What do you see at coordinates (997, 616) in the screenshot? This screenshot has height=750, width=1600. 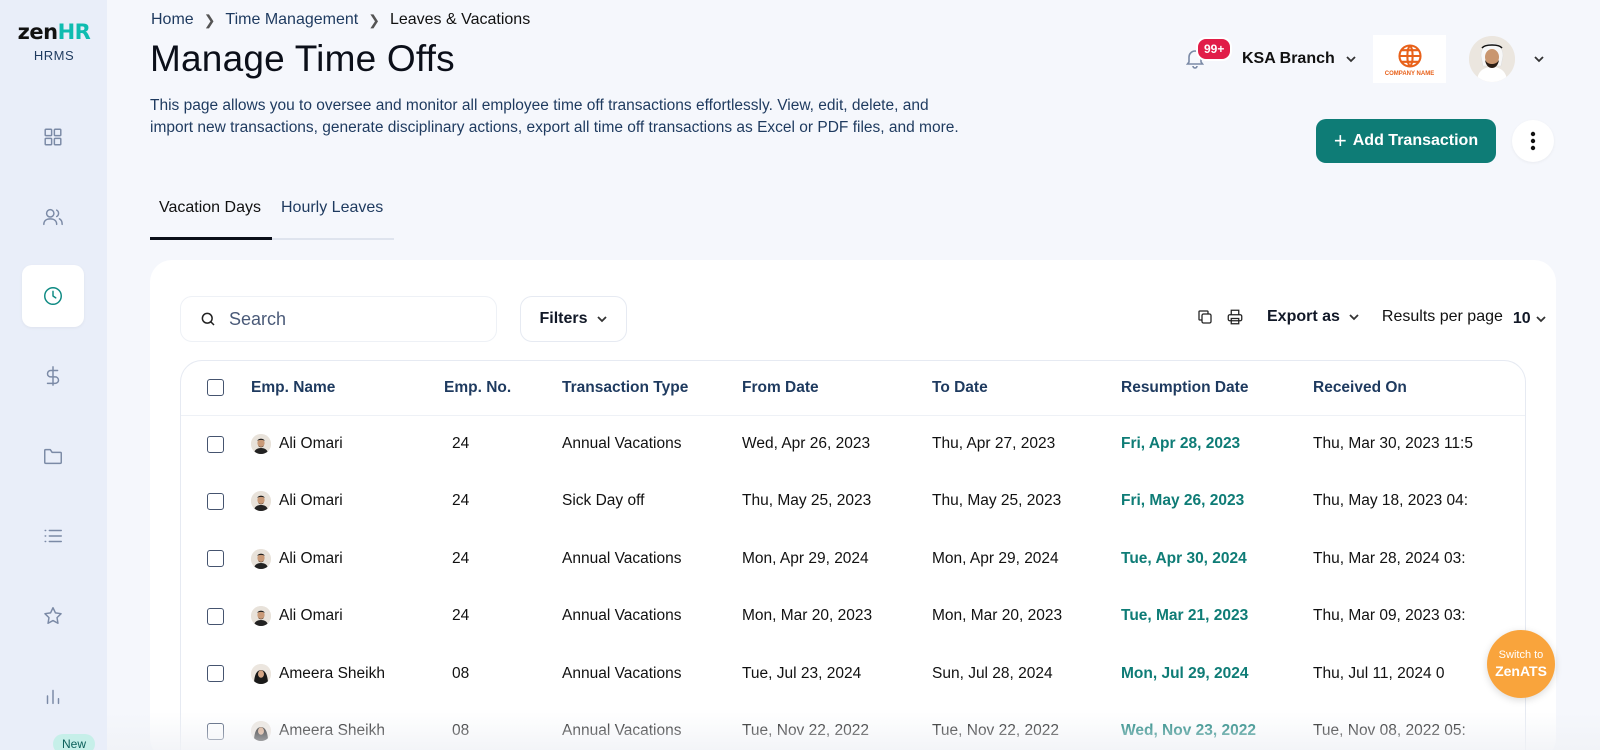 I see `to-date-cell: Mon, Mar 20, 2023` at bounding box center [997, 616].